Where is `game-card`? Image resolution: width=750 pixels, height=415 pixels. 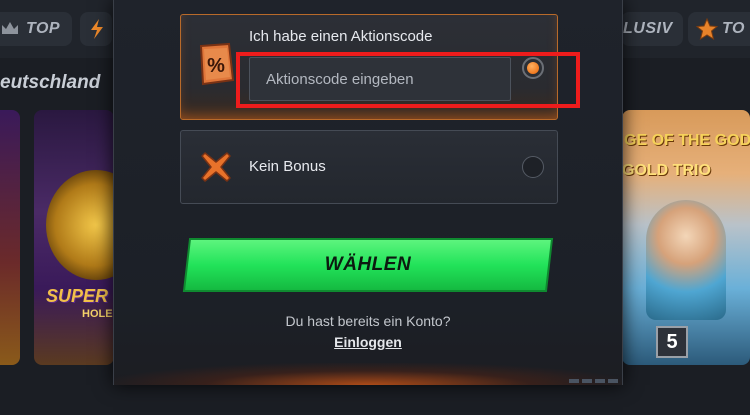 game-card is located at coordinates (10, 237).